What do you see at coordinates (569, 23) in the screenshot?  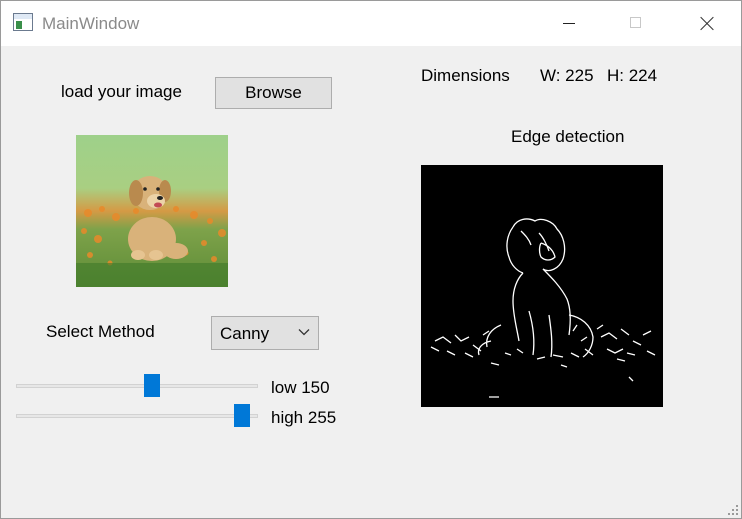 I see `minimize-icon` at bounding box center [569, 23].